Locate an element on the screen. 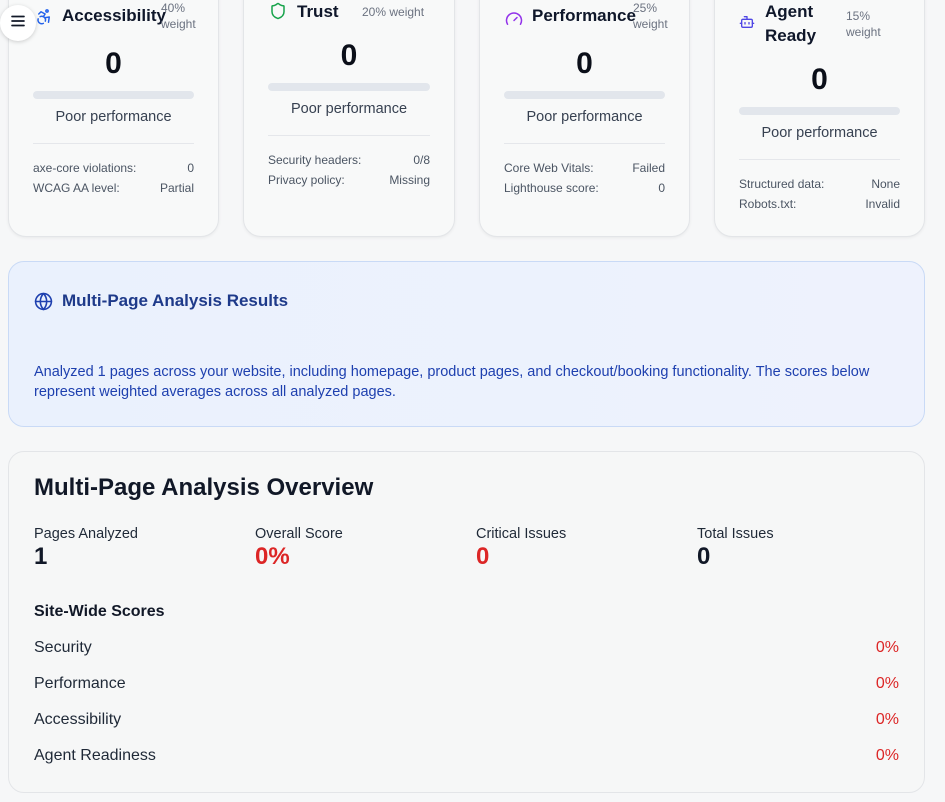 The image size is (945, 802). stat-overall-score: Overall Score 0% is located at coordinates (299, 548).